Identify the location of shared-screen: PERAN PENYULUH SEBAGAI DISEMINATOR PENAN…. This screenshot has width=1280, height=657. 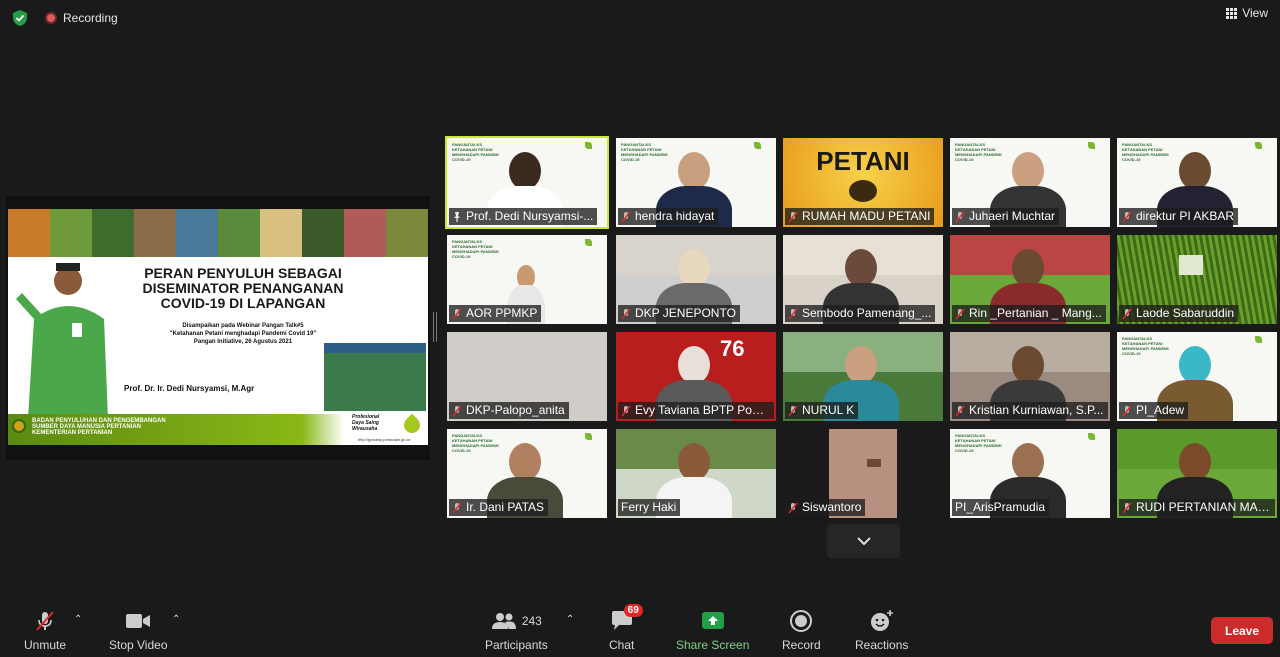
(218, 328).